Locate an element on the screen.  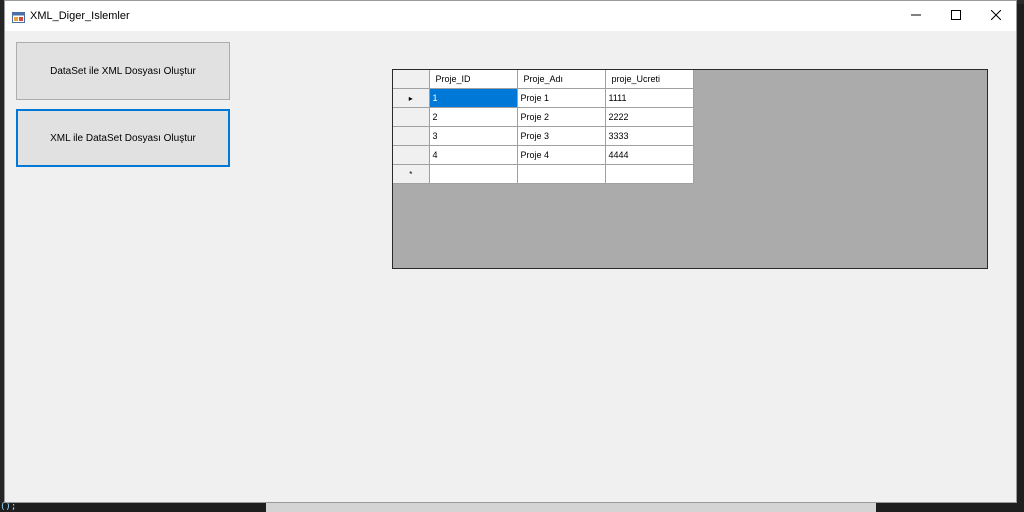
title-bar: XML_Diger_Islemler is located at coordinates (510, 16).